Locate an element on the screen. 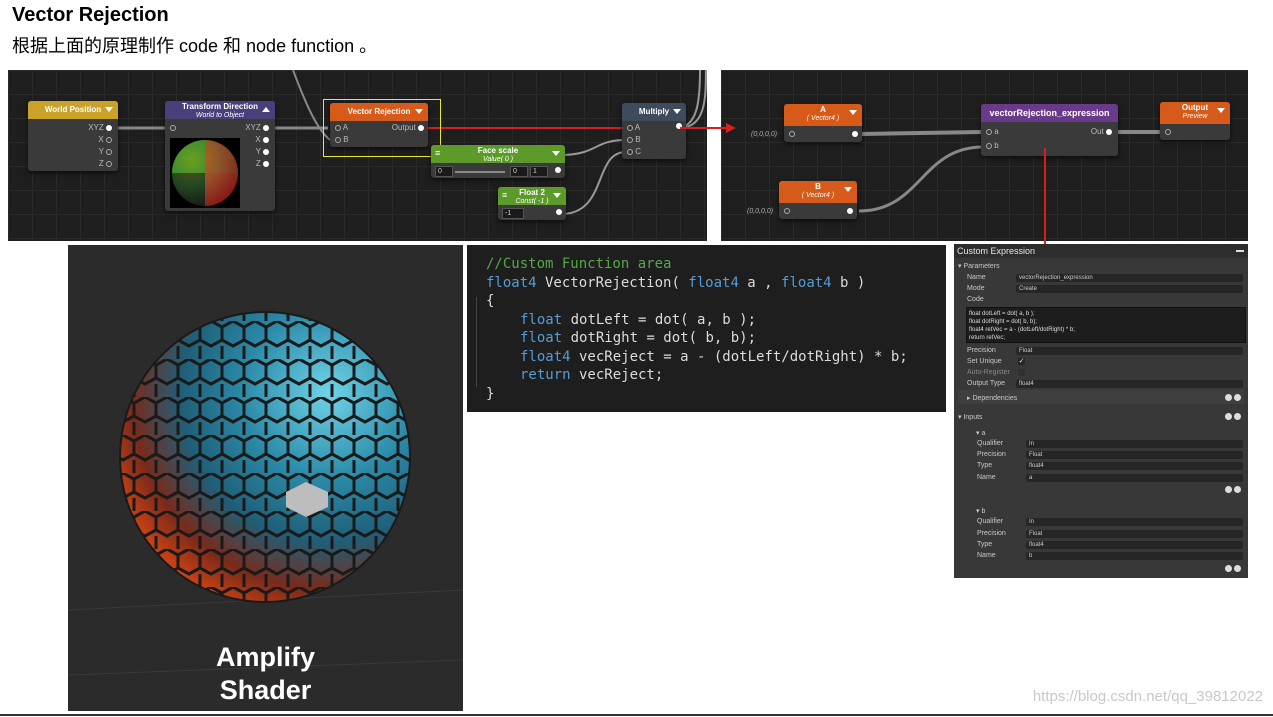 The height and width of the screenshot is (717, 1273). vector-rejection-node: Vector Rejection A B Output is located at coordinates (379, 125).